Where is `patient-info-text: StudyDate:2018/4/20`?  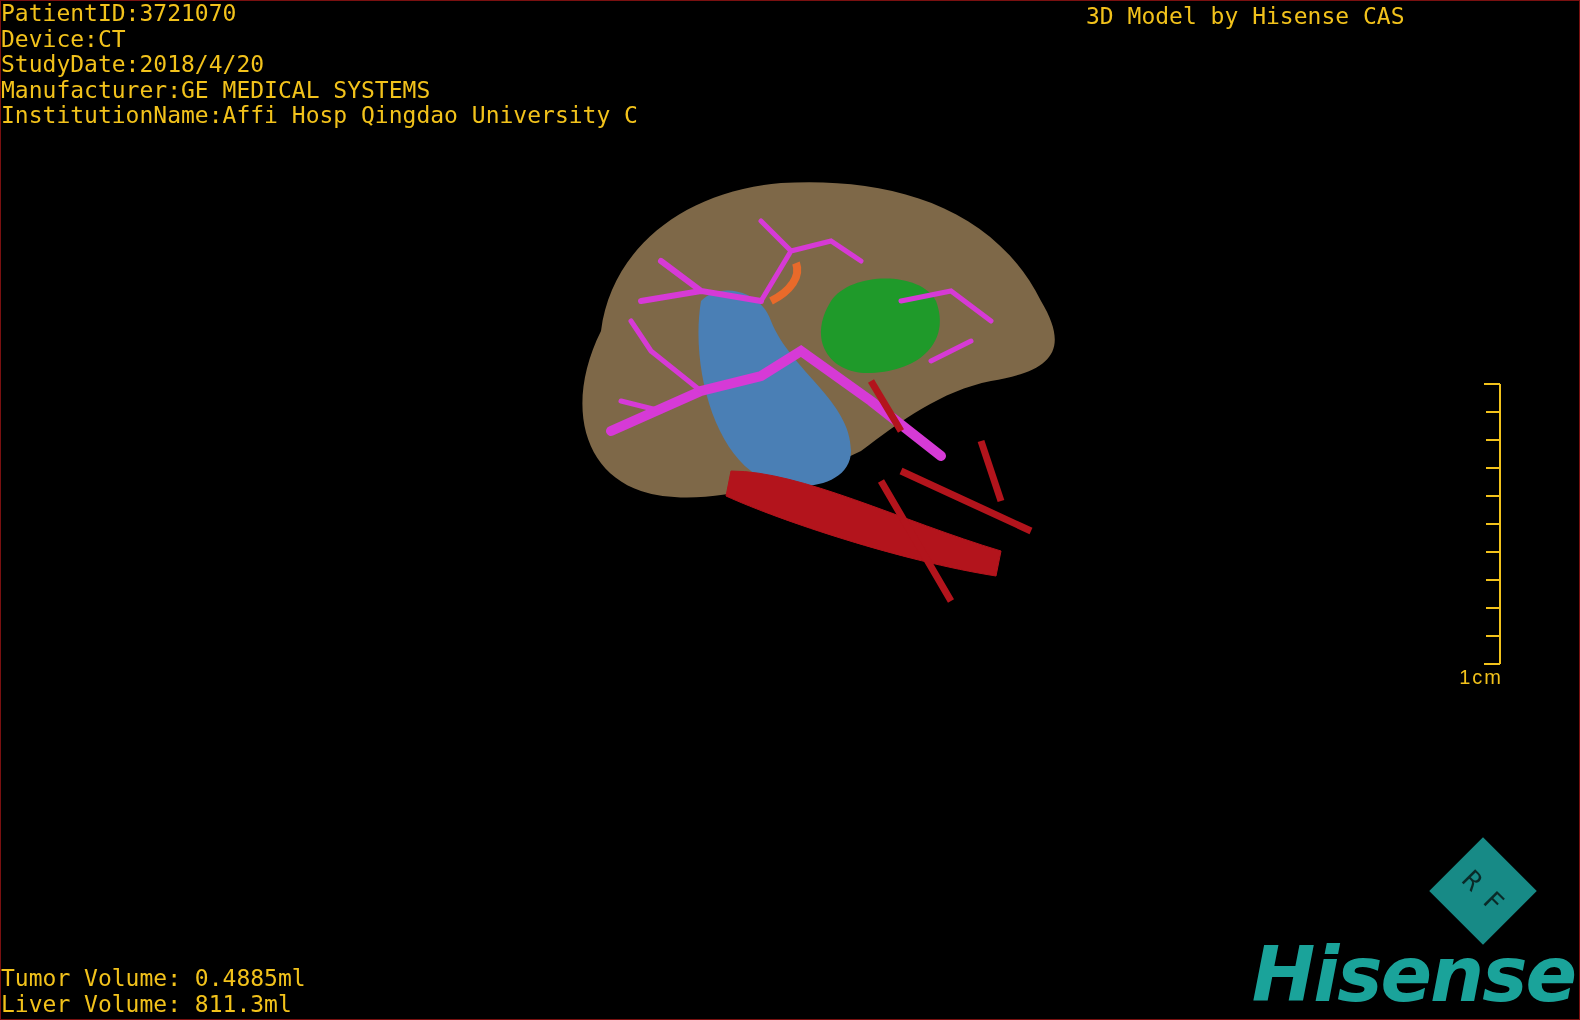 patient-info-text: StudyDate:2018/4/20 is located at coordinates (133, 65).